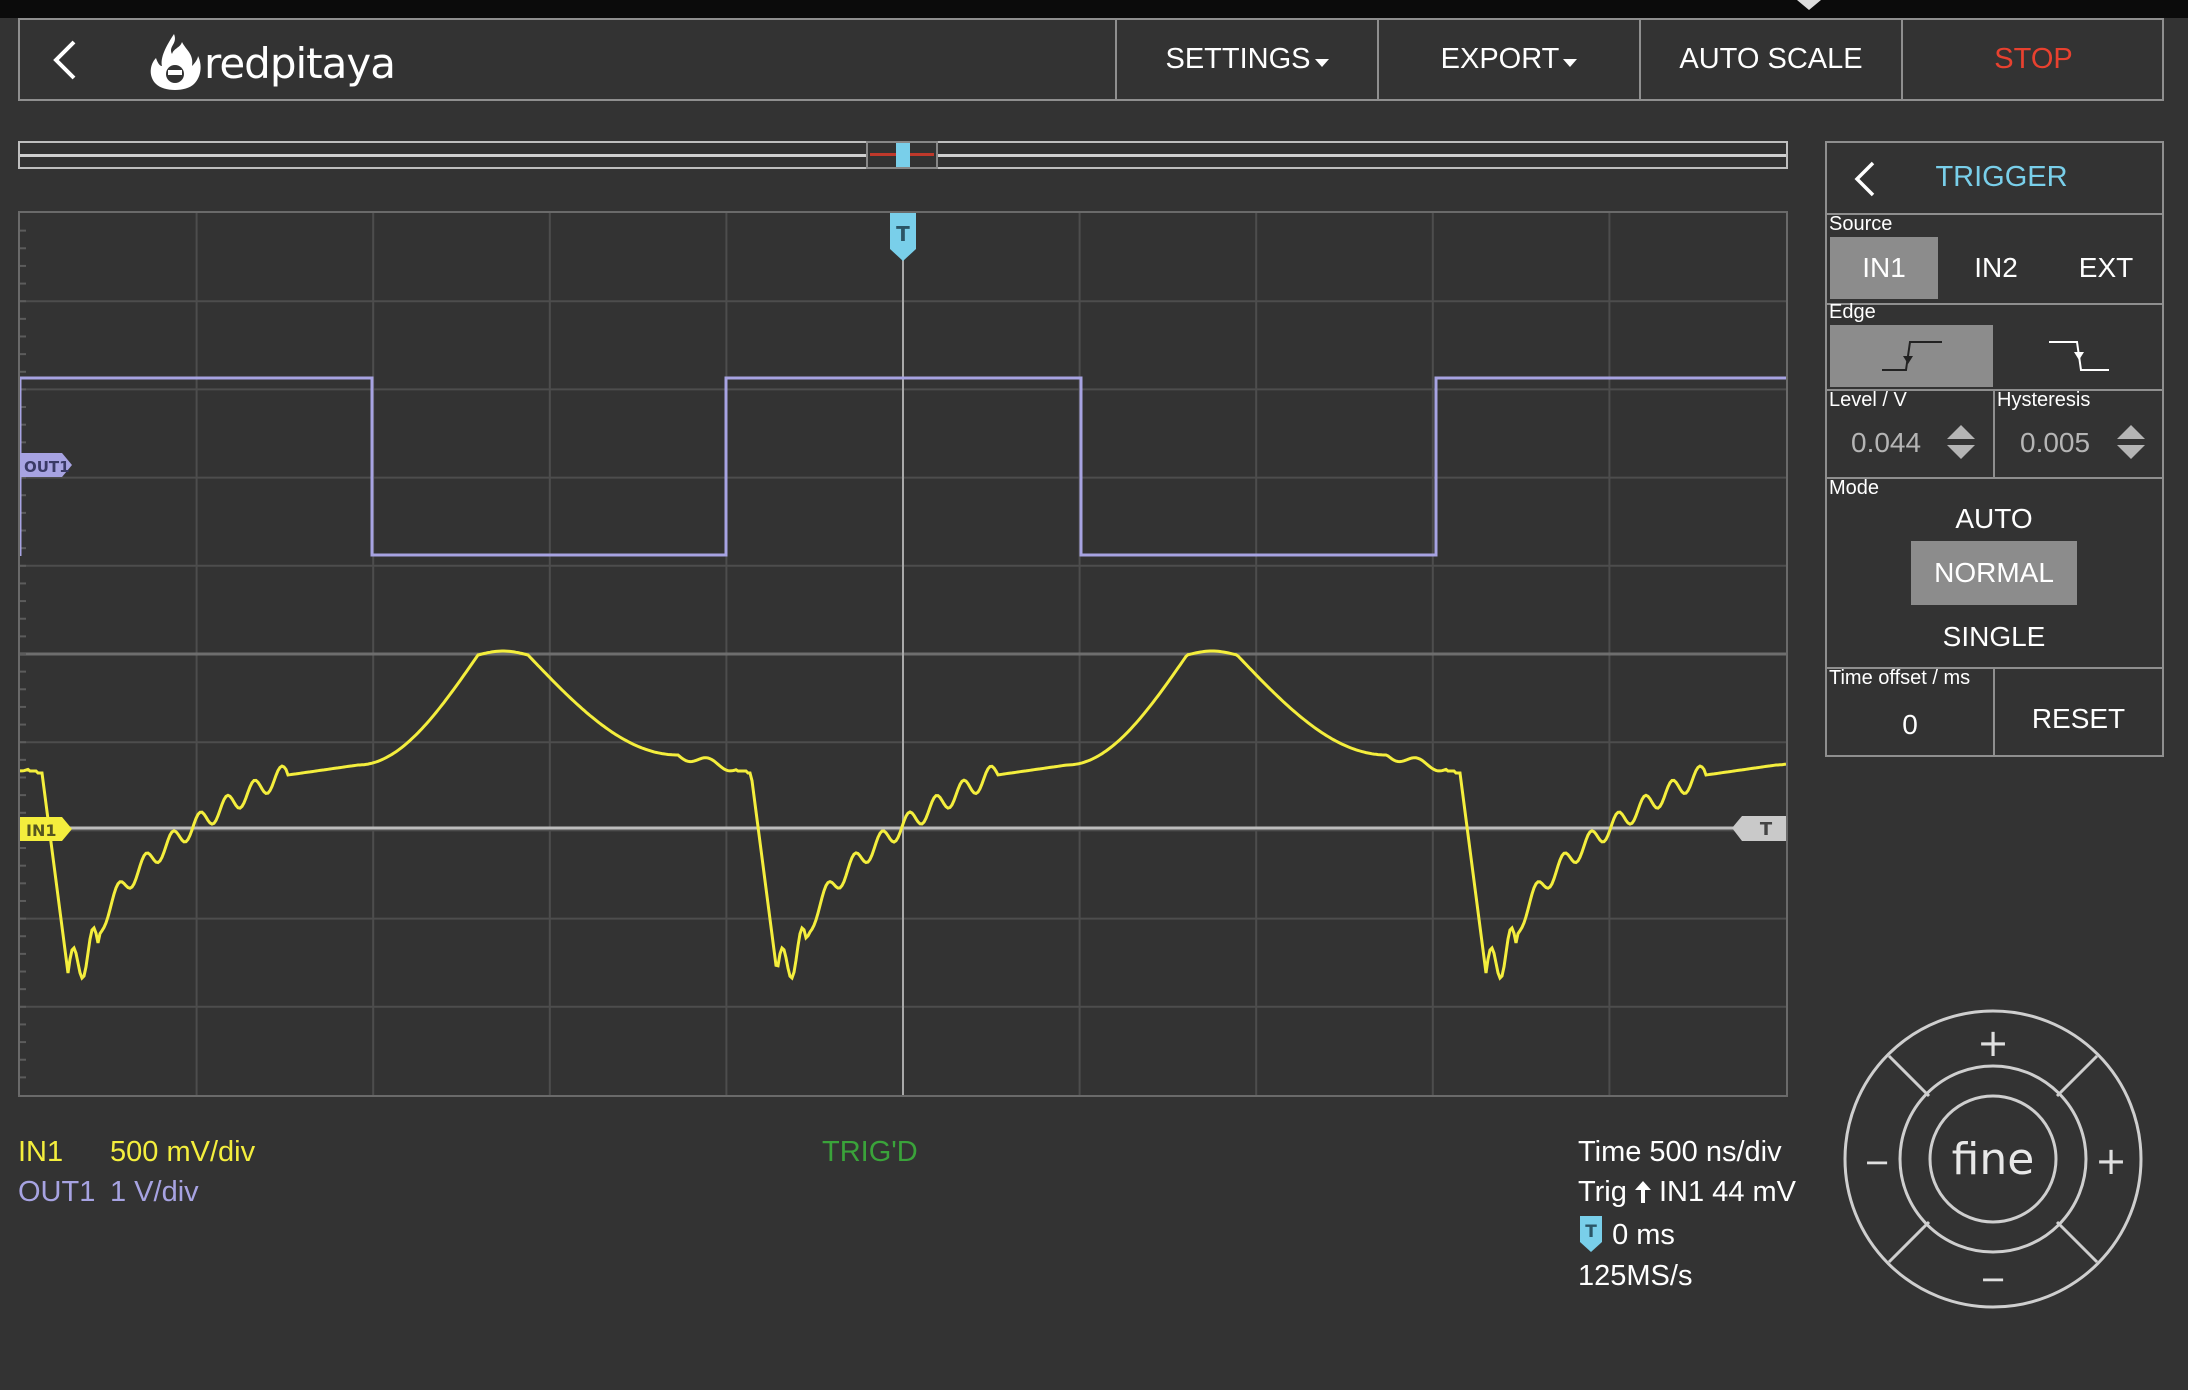 The image size is (2188, 1390). What do you see at coordinates (175, 62) in the screenshot?
I see `flame-logo-icon` at bounding box center [175, 62].